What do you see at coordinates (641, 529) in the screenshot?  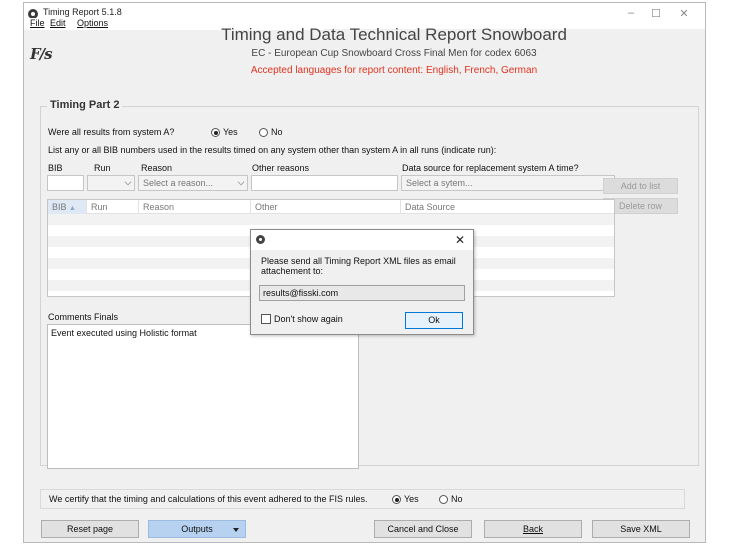 I see `save-xml-button: Save XML` at bounding box center [641, 529].